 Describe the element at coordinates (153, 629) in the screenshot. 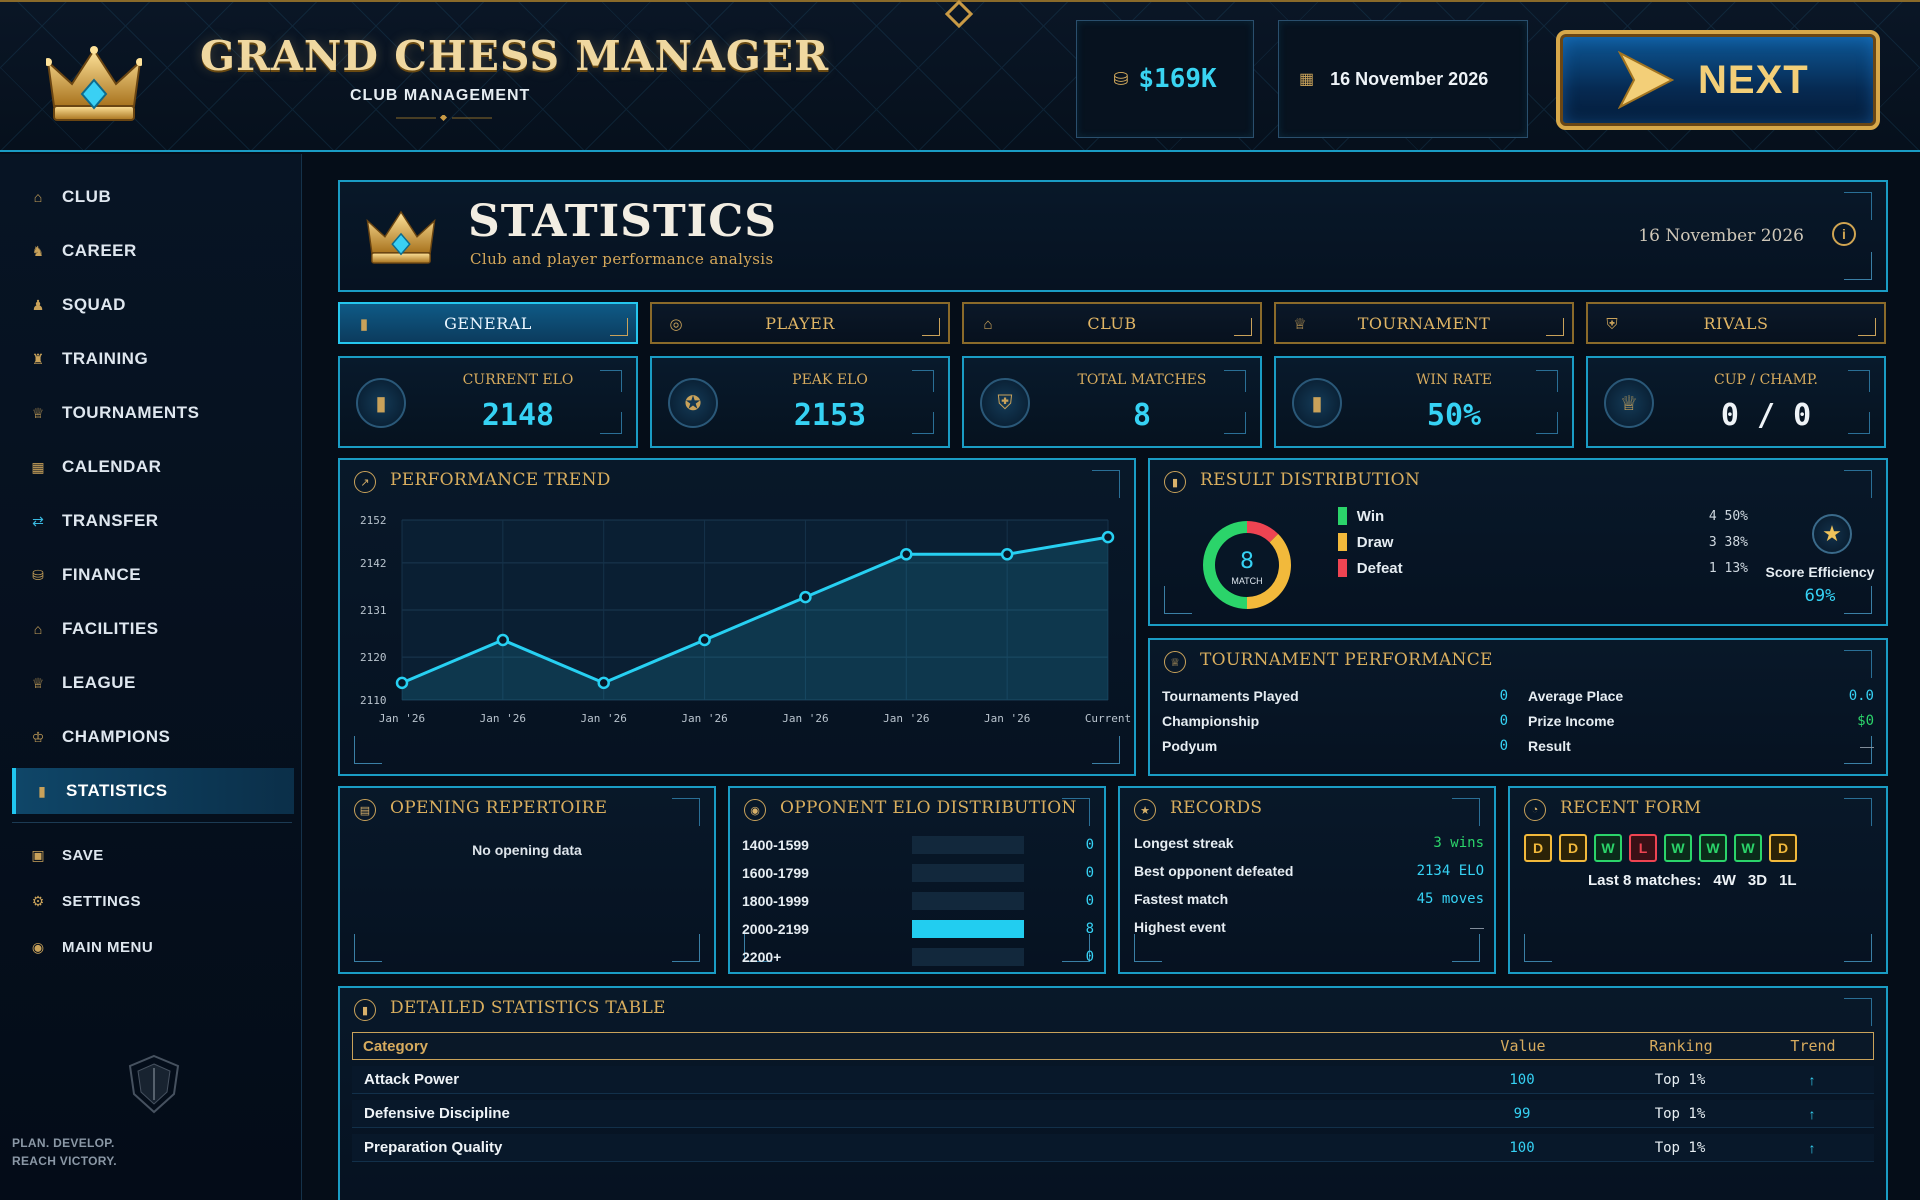

I see `sidebar-item-facilities: ⌂ FACILITIES` at that location.